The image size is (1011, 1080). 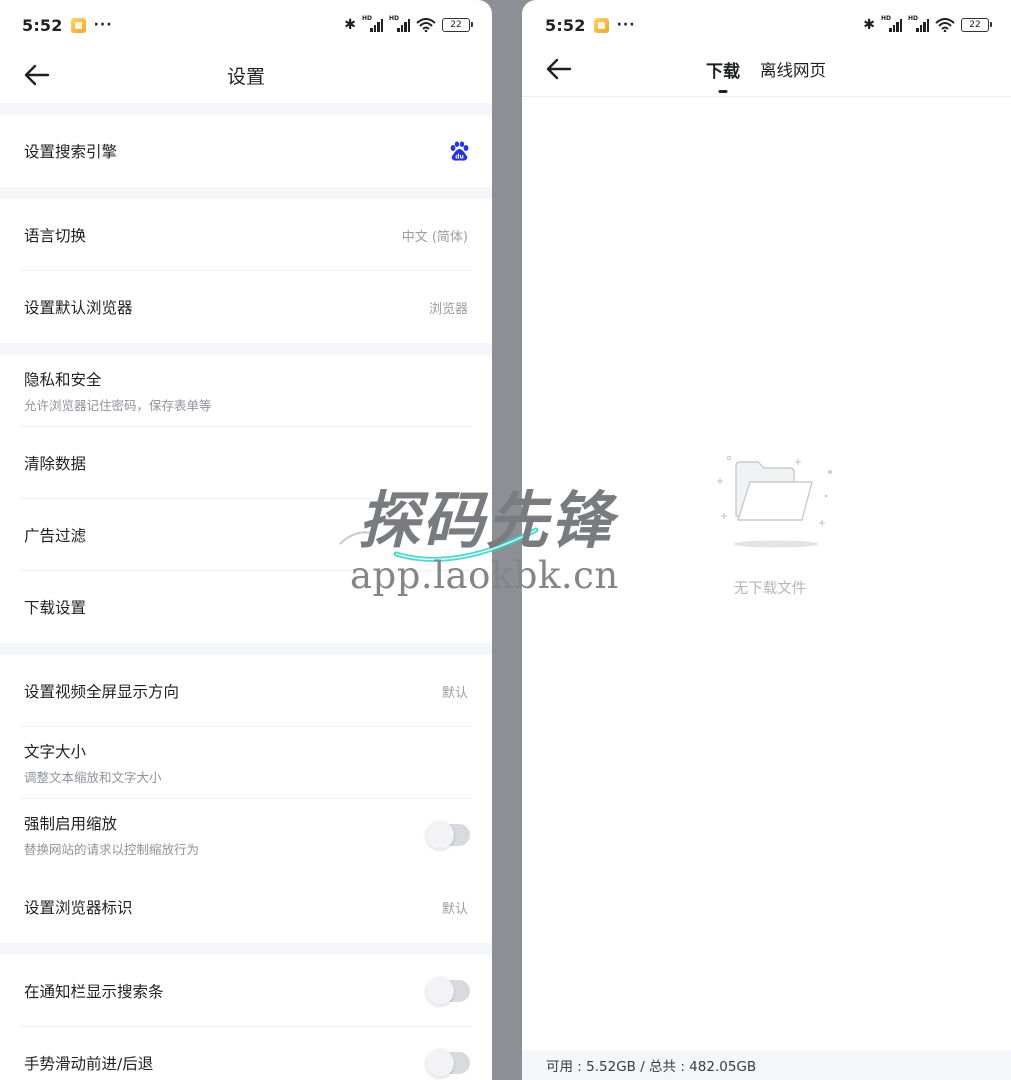 I want to click on setting-label: 文字大小, so click(x=55, y=752).